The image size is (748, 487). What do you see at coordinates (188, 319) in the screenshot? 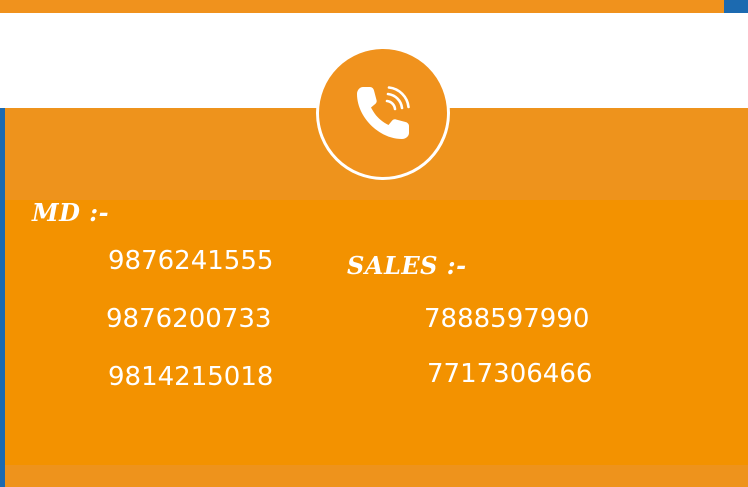
I see `md-phone-number-2: 9876200733` at bounding box center [188, 319].